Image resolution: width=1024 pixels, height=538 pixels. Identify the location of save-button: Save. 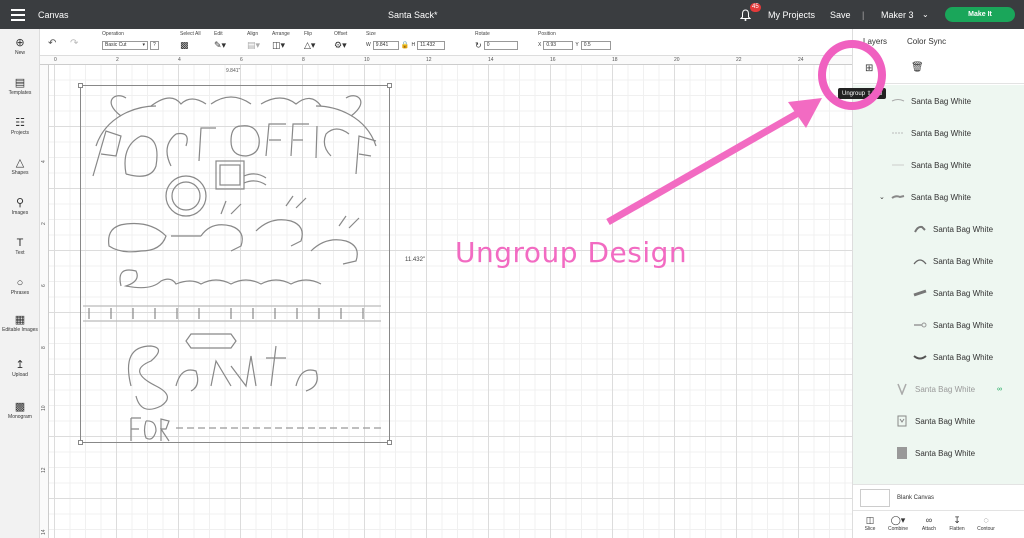
(840, 14).